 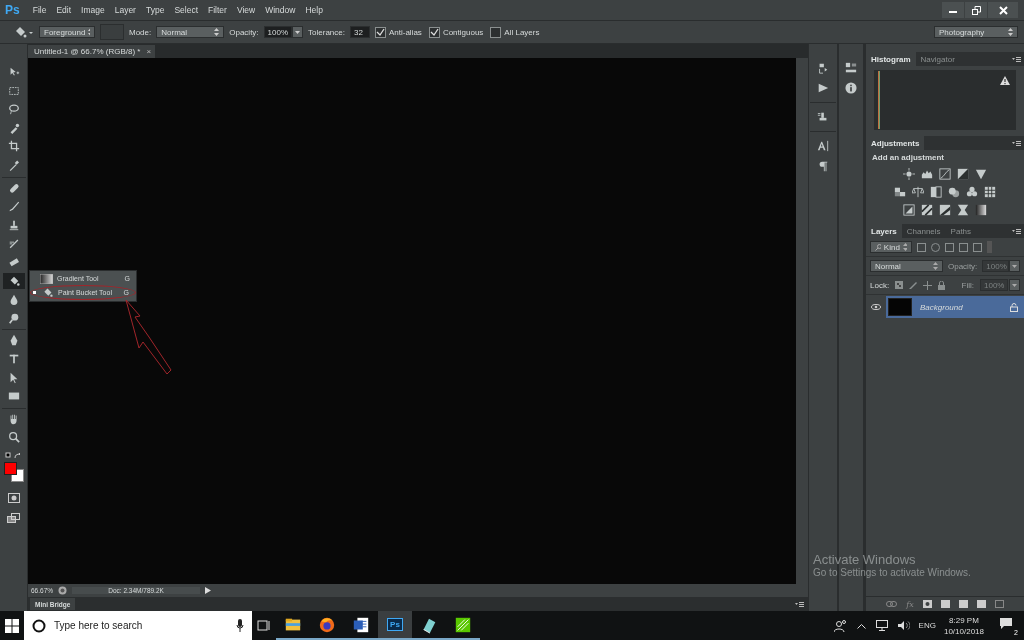 What do you see at coordinates (927, 210) in the screenshot?
I see `posterize-icon` at bounding box center [927, 210].